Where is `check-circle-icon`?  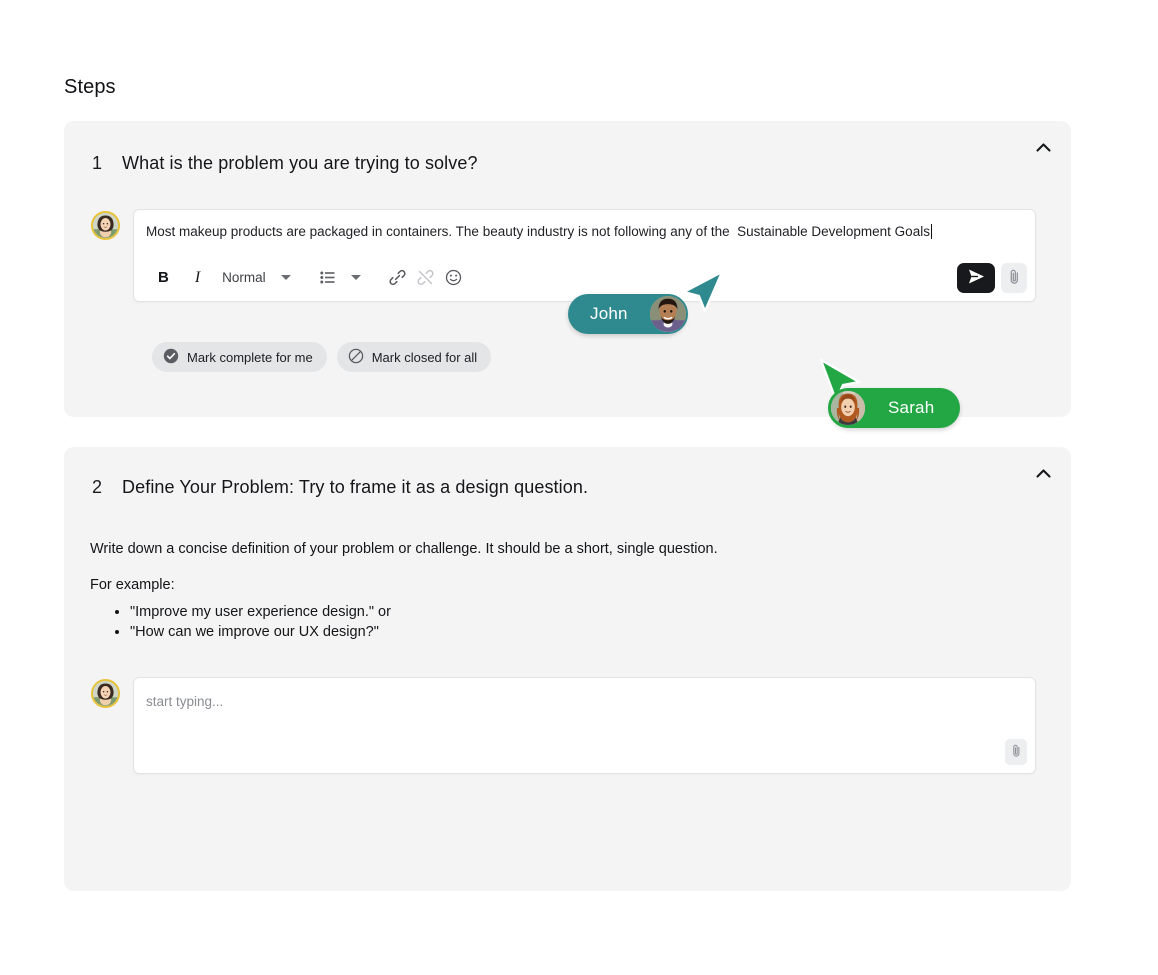 check-circle-icon is located at coordinates (171, 357).